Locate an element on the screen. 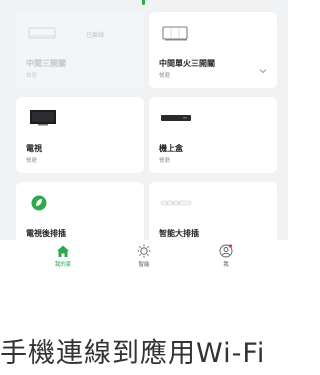 This screenshot has width=320, height=375. switch-icon is located at coordinates (42, 33).